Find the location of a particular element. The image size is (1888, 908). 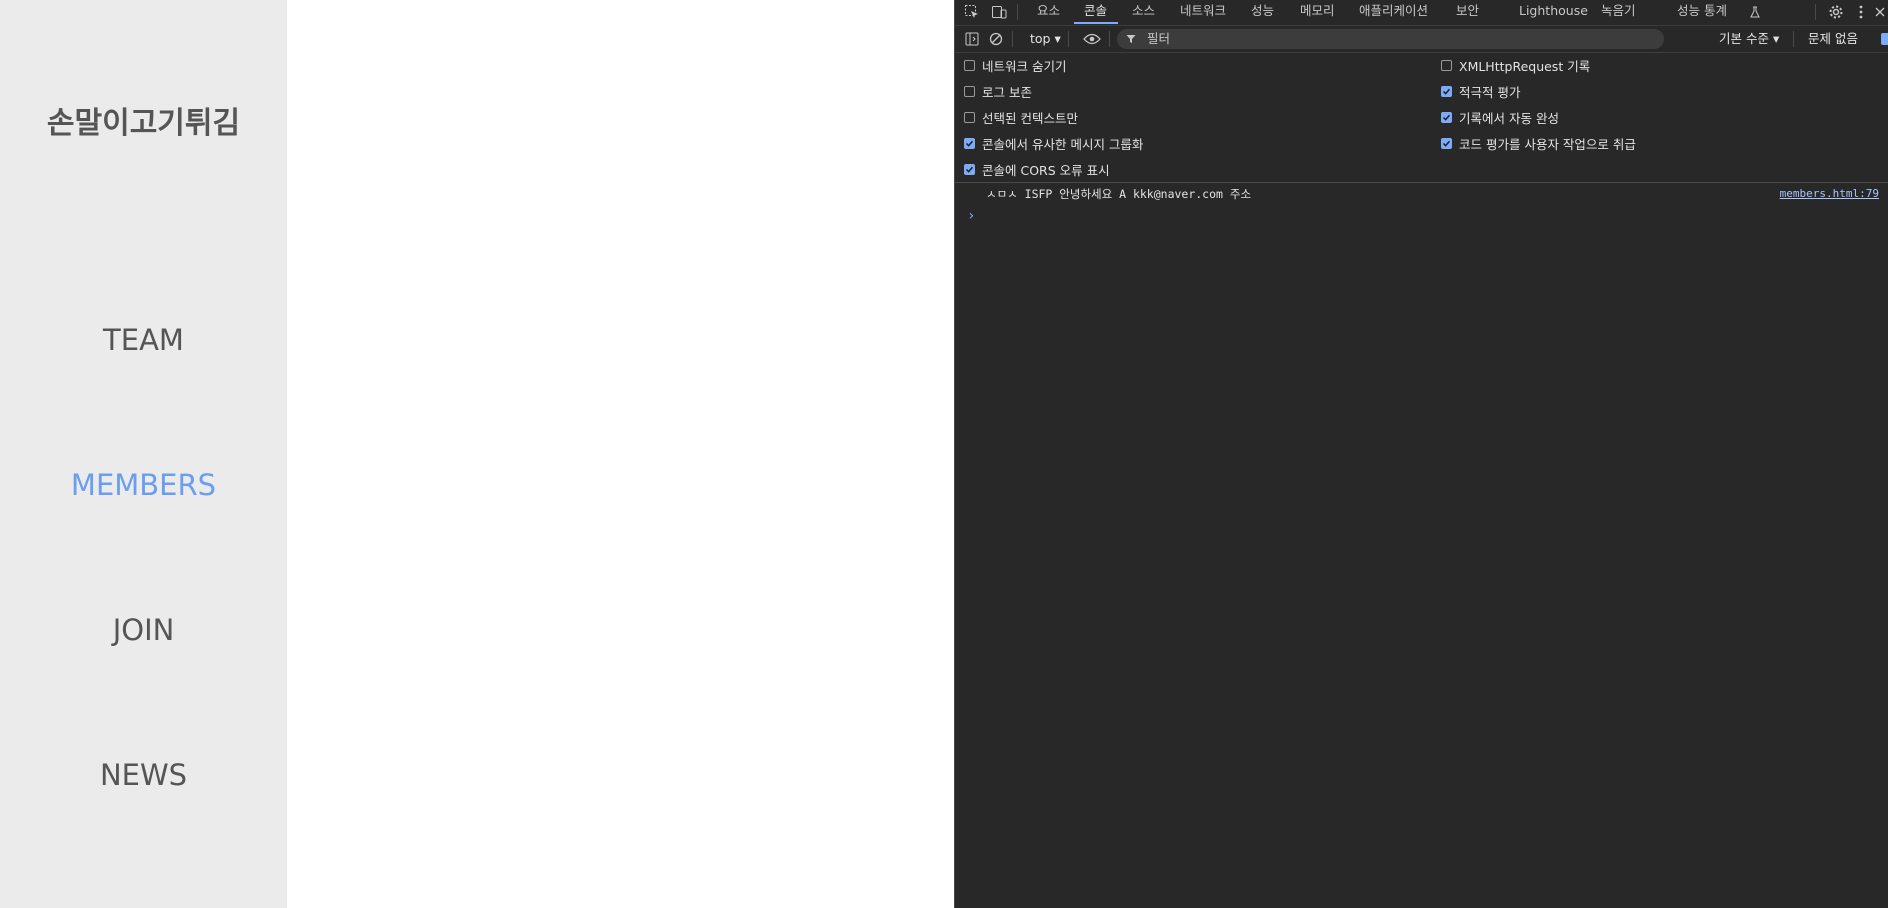

tab-network: 네트워크 is located at coordinates (1203, 12).